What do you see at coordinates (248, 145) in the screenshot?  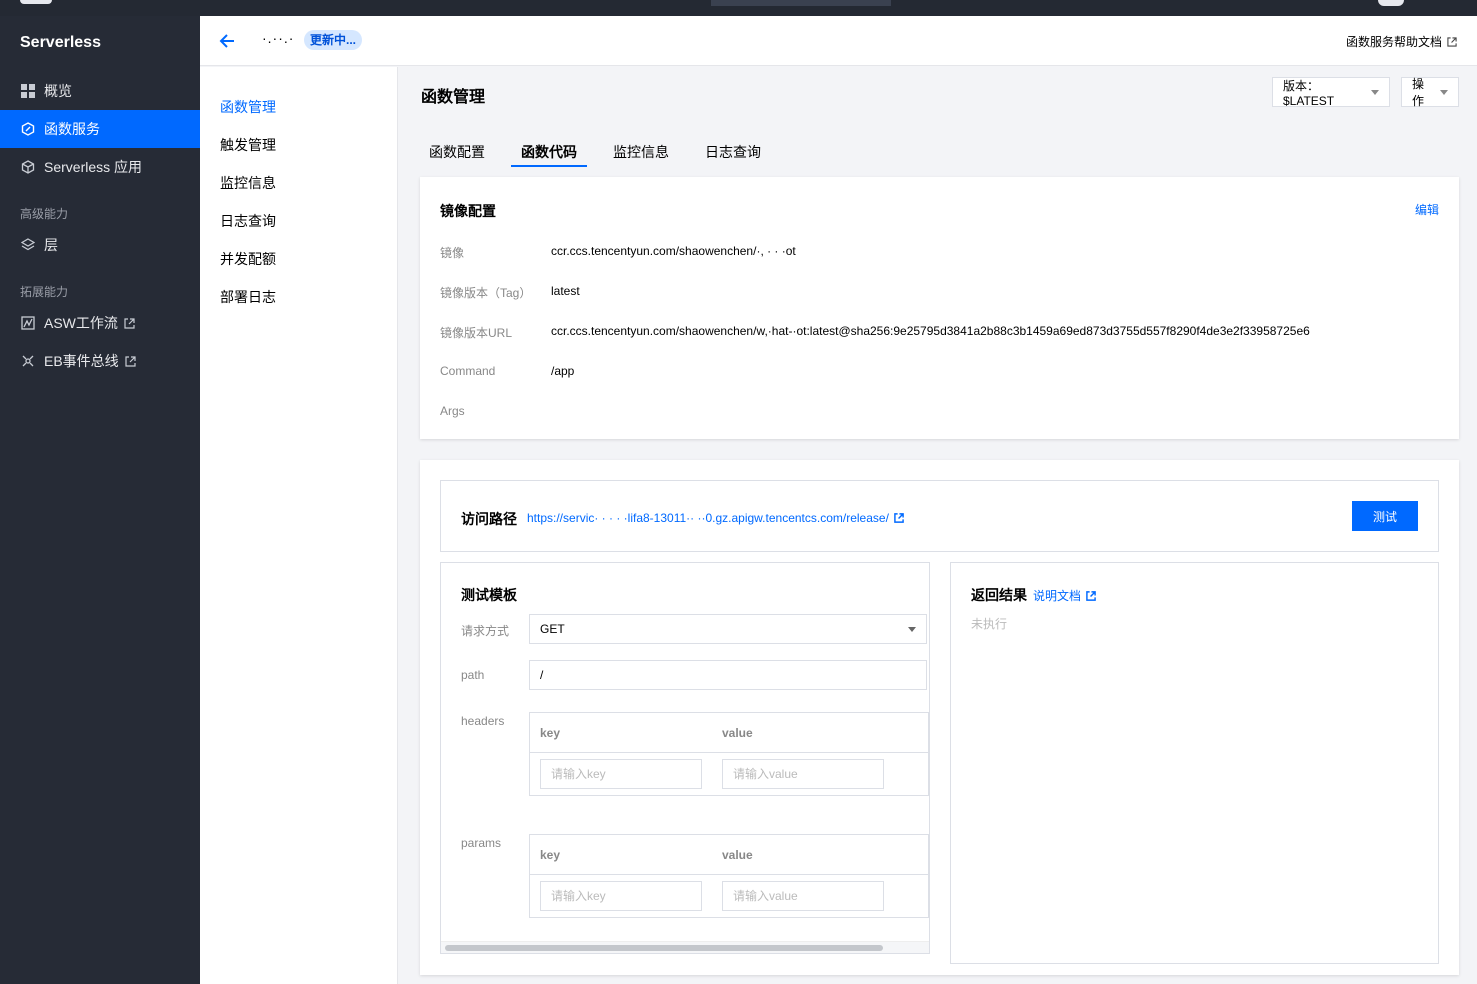 I see `subnav-item-trigger-mgmt: 触发管理` at bounding box center [248, 145].